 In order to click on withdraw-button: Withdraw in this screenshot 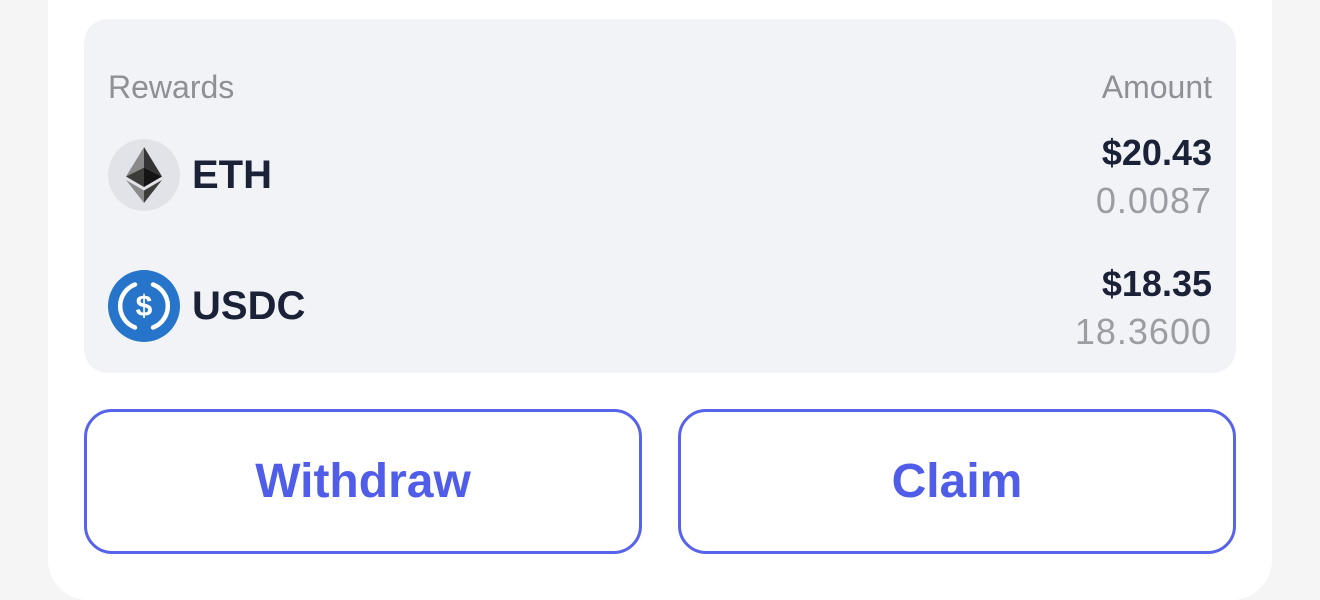, I will do `click(363, 481)`.